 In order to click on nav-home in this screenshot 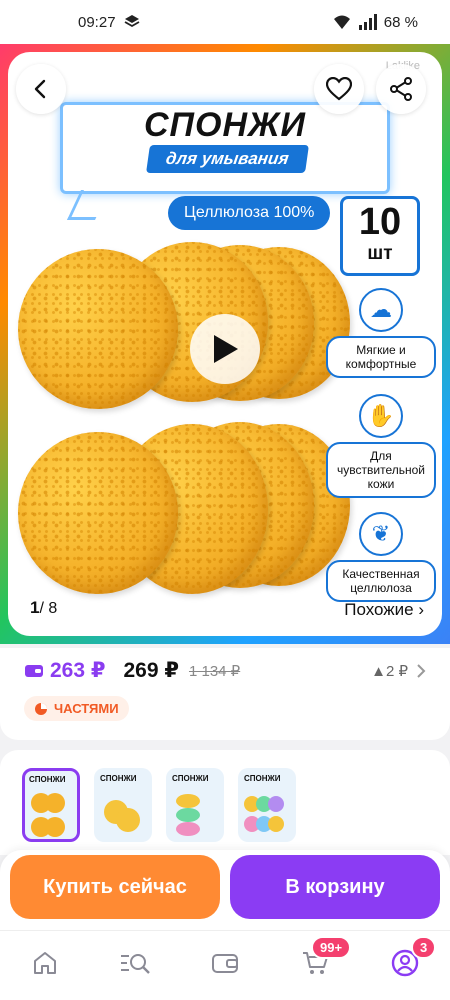, I will do `click(45, 963)`.